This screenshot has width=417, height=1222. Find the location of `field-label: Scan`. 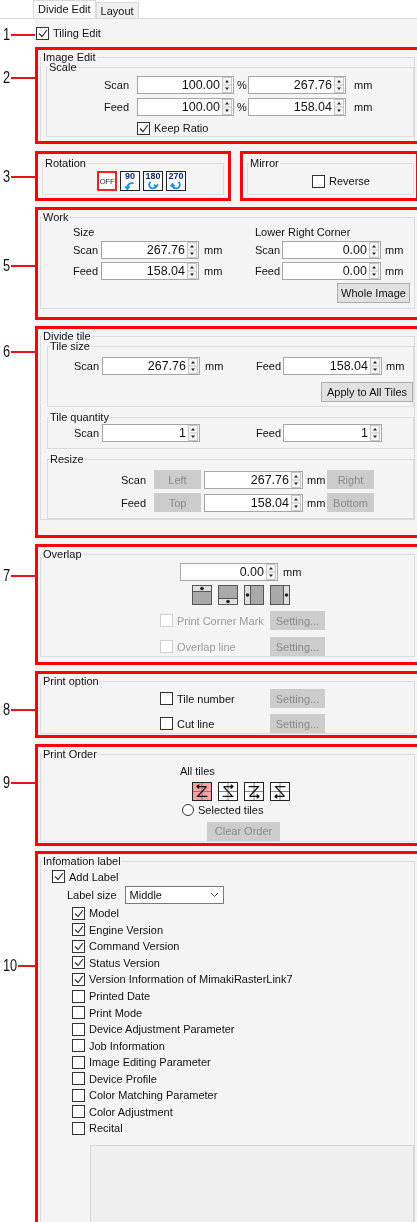

field-label: Scan is located at coordinates (116, 85).